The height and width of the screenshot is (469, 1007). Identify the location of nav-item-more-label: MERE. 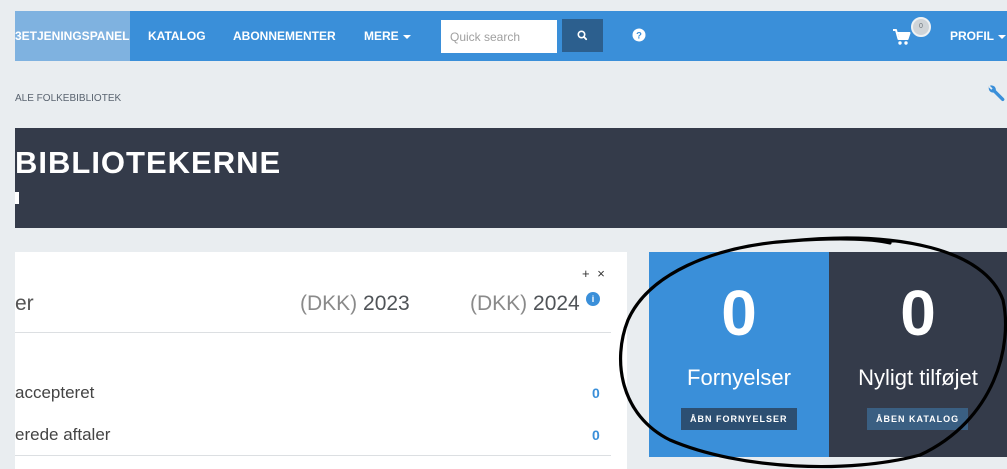
(381, 36).